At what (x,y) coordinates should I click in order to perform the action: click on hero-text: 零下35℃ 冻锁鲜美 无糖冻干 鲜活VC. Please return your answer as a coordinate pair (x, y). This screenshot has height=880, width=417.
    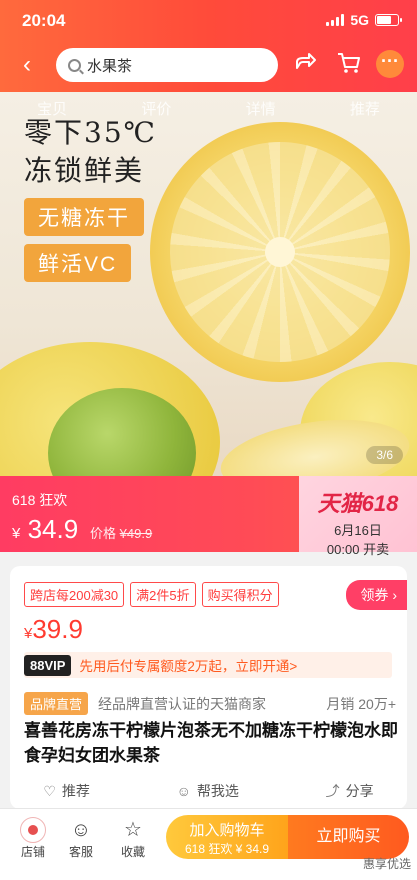
    Looking at the image, I should click on (90, 198).